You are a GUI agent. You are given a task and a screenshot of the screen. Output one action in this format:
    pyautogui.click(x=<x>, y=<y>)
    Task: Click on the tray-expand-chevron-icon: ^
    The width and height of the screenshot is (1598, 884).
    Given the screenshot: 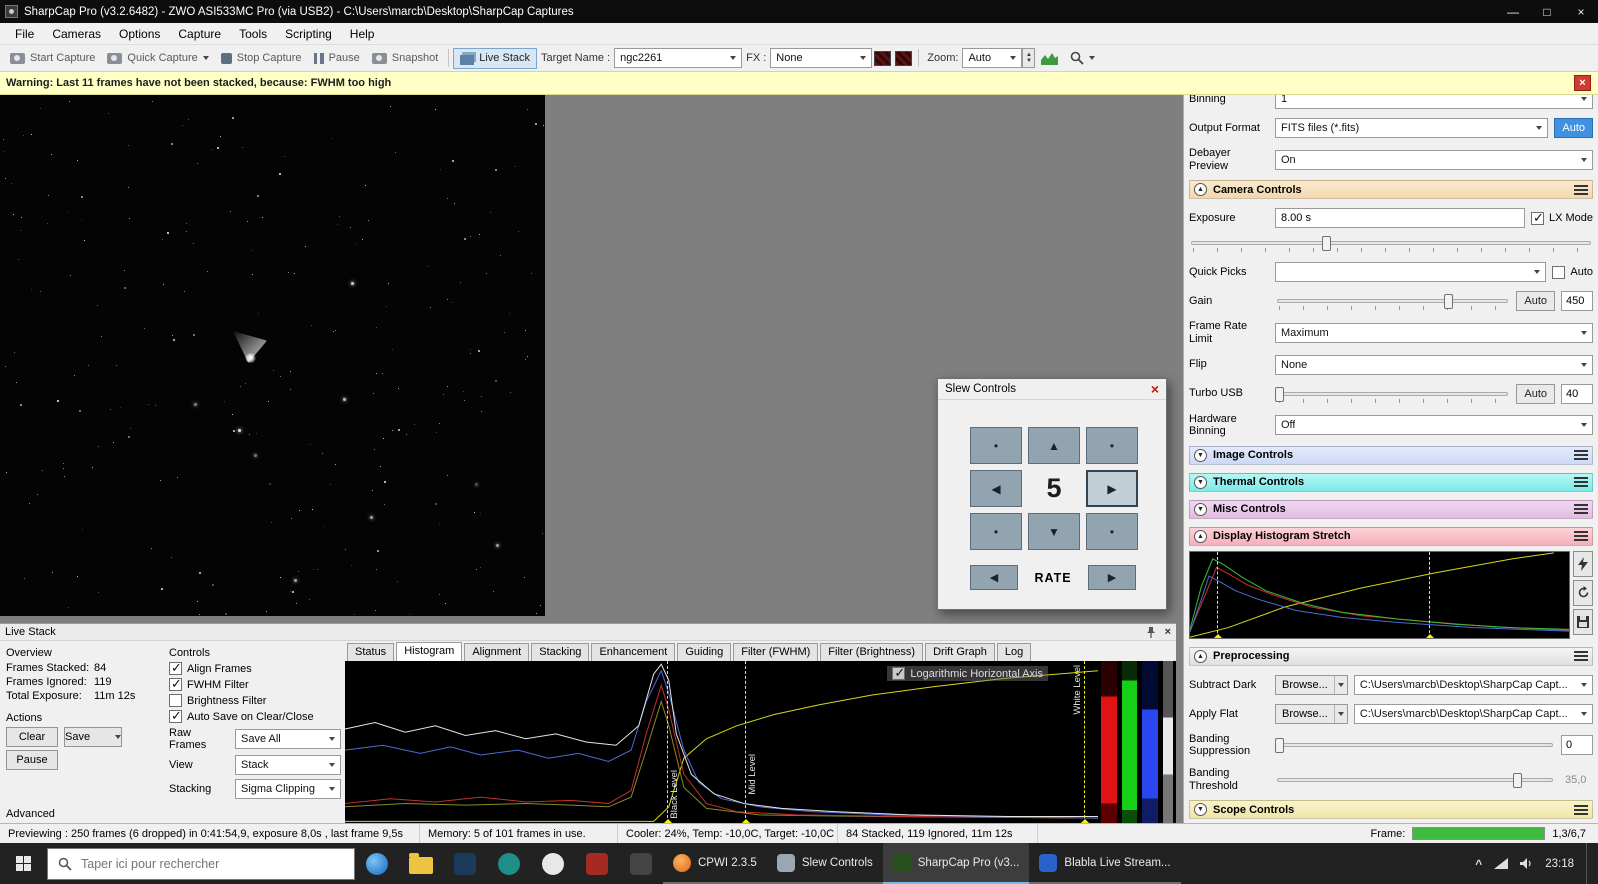 What is the action you would take?
    pyautogui.click(x=1478, y=864)
    